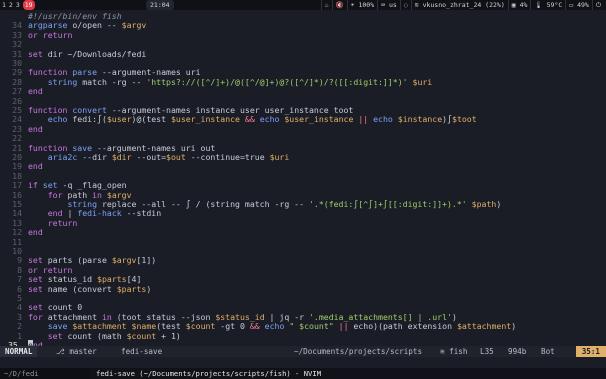  I want to click on tray-item: ▭ 49%, so click(578, 5).